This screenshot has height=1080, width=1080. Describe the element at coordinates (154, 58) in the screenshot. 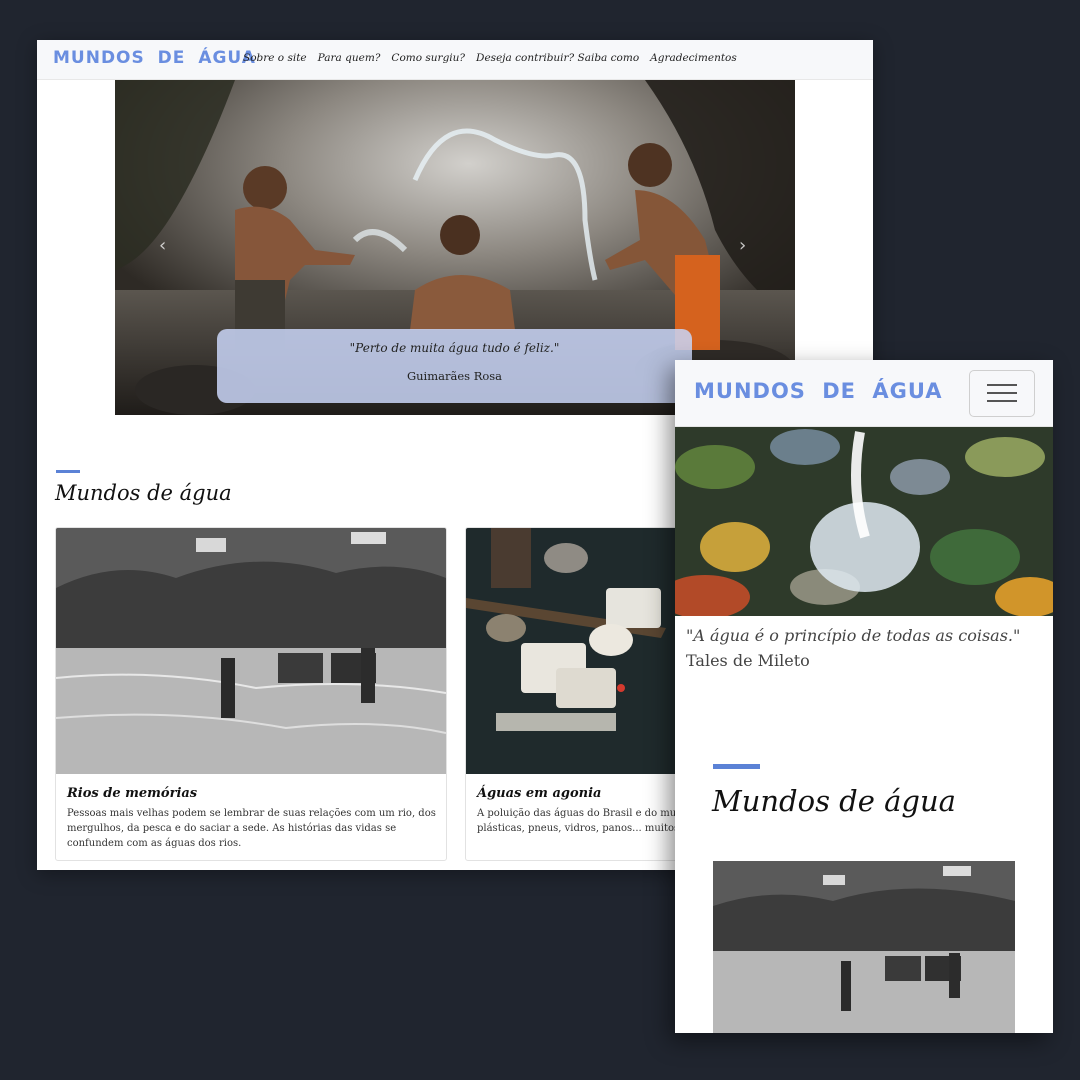

I see `brand-logo: MUNDOS DE ÁGUA` at that location.